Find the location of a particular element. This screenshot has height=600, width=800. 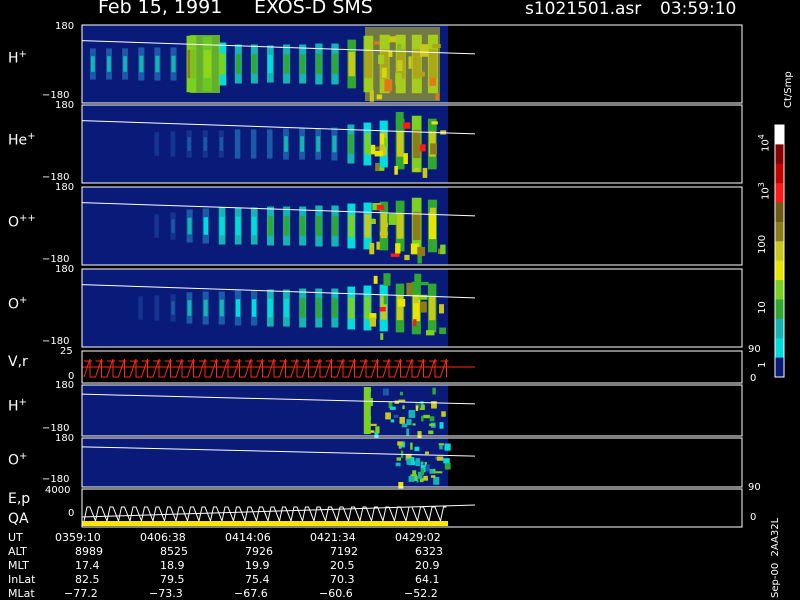

ephemeris-value: 0429:02 is located at coordinates (418, 537).